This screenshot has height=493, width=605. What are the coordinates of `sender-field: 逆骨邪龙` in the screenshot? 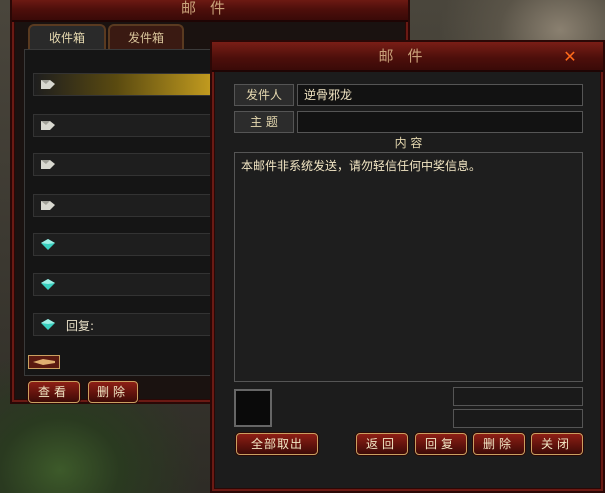 It's located at (440, 95).